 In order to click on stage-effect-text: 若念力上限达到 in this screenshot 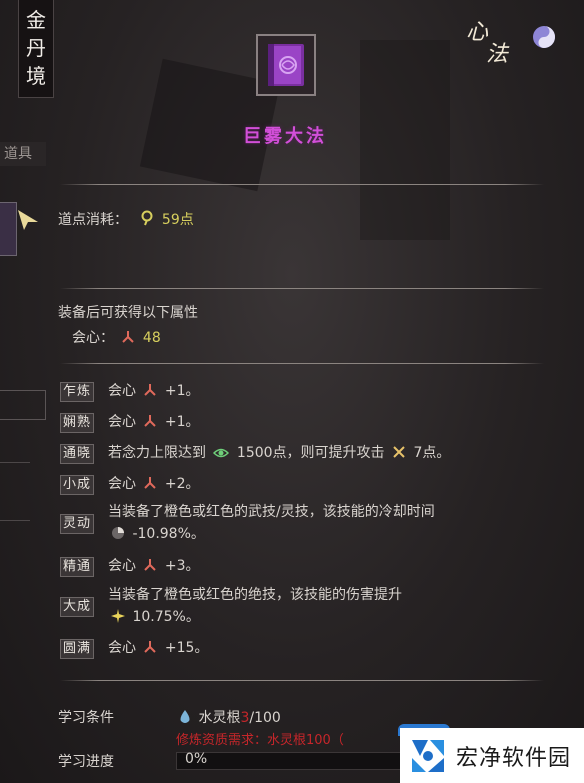, I will do `click(157, 453)`.